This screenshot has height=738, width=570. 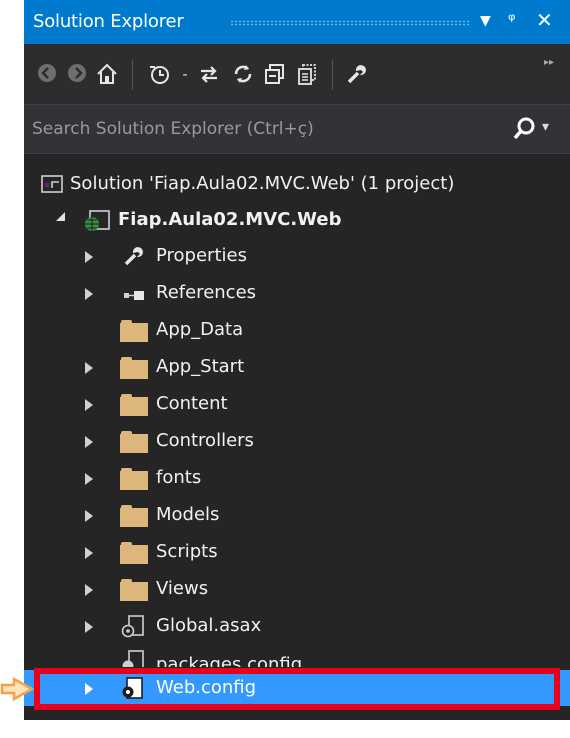 I want to click on highlight-box, so click(x=297, y=689).